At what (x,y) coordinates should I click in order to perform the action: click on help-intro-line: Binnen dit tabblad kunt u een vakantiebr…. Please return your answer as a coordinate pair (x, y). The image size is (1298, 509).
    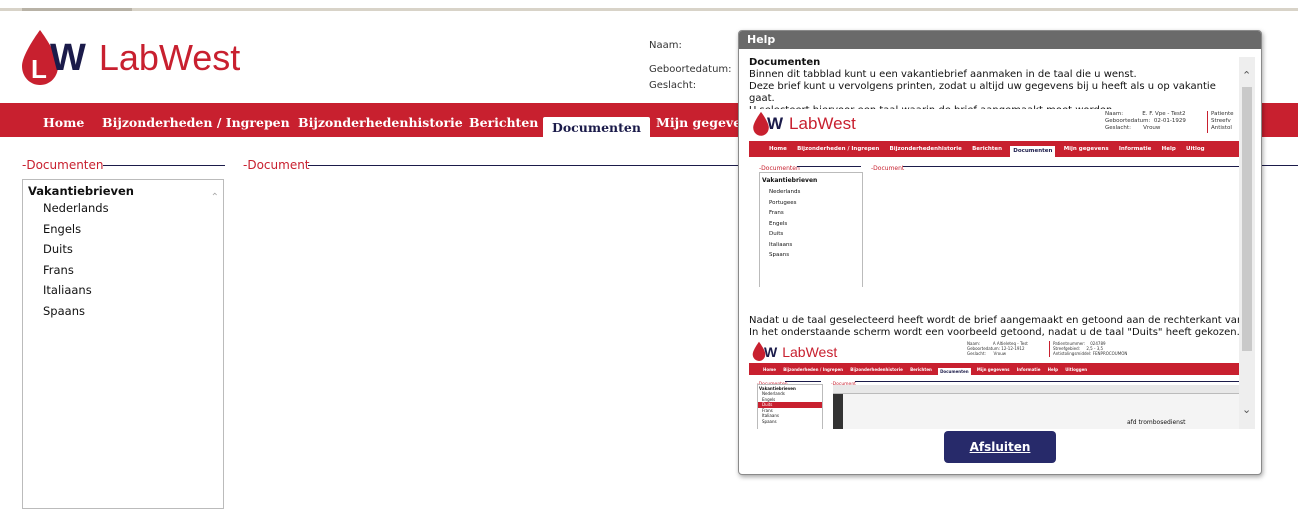
    Looking at the image, I should click on (943, 74).